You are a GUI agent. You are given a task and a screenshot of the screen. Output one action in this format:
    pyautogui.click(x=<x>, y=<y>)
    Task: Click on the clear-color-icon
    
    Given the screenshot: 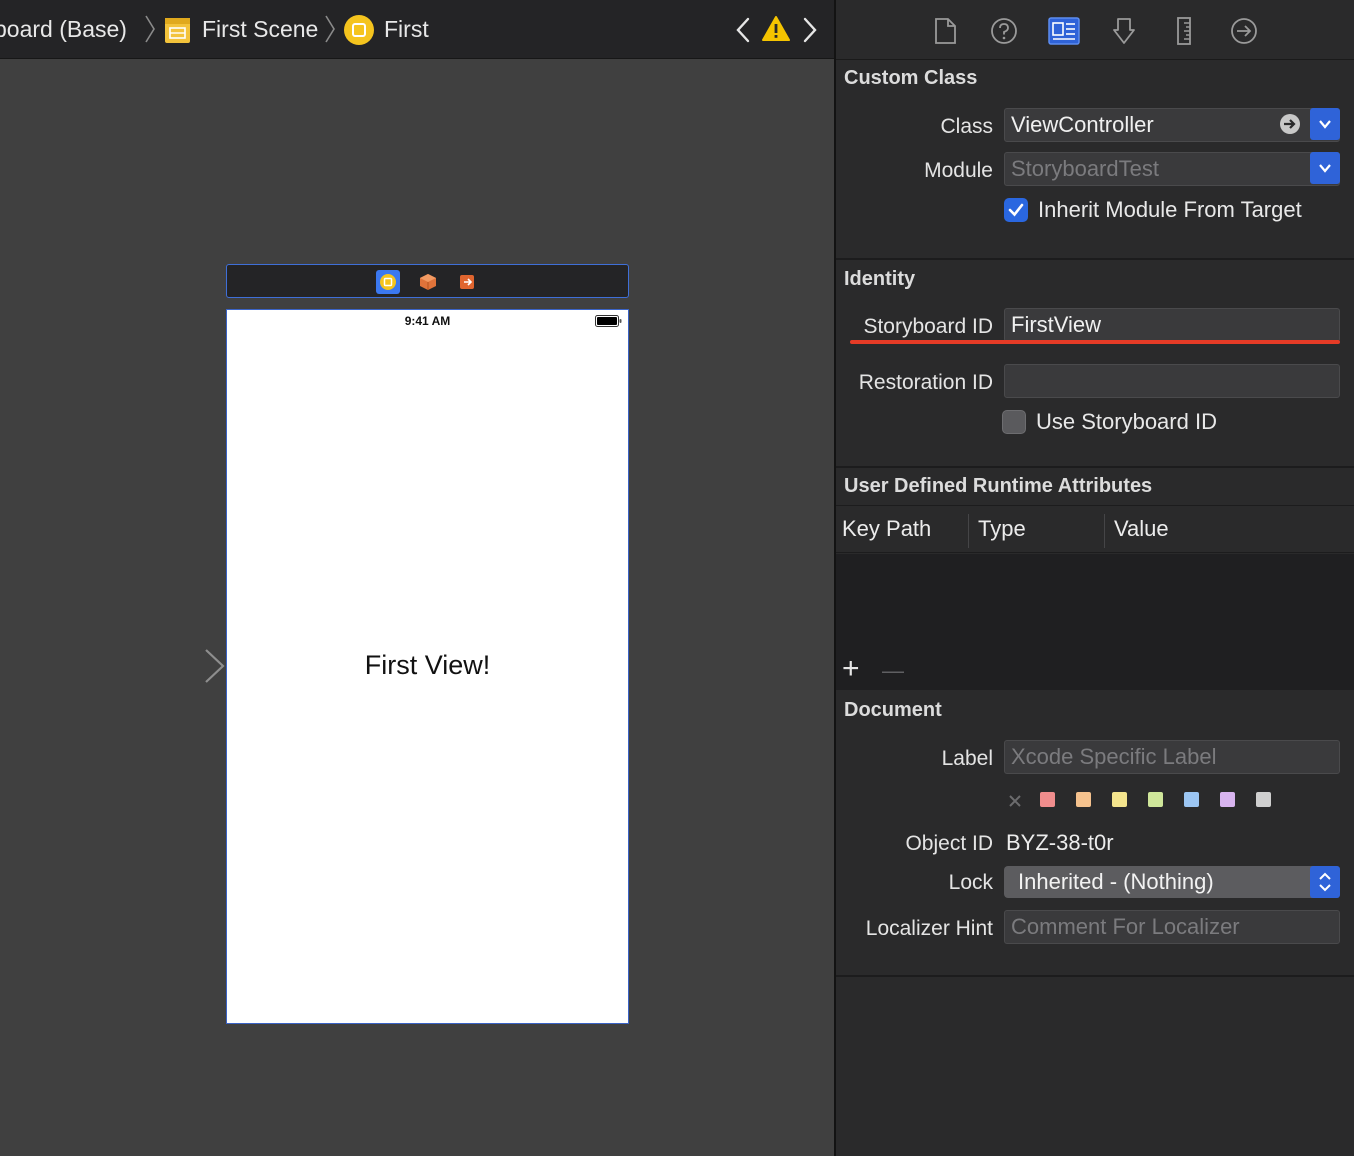 What is the action you would take?
    pyautogui.click(x=1015, y=801)
    